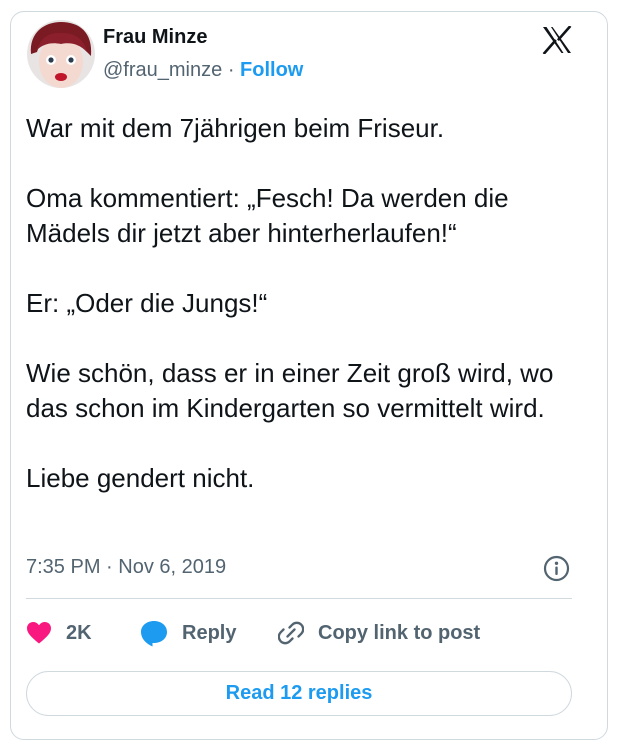  What do you see at coordinates (155, 37) in the screenshot?
I see `author-name: Frau Minze` at bounding box center [155, 37].